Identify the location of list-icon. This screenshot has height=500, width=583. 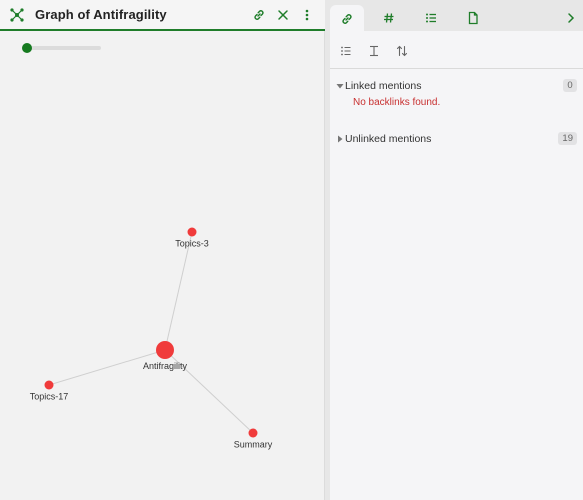
(431, 18).